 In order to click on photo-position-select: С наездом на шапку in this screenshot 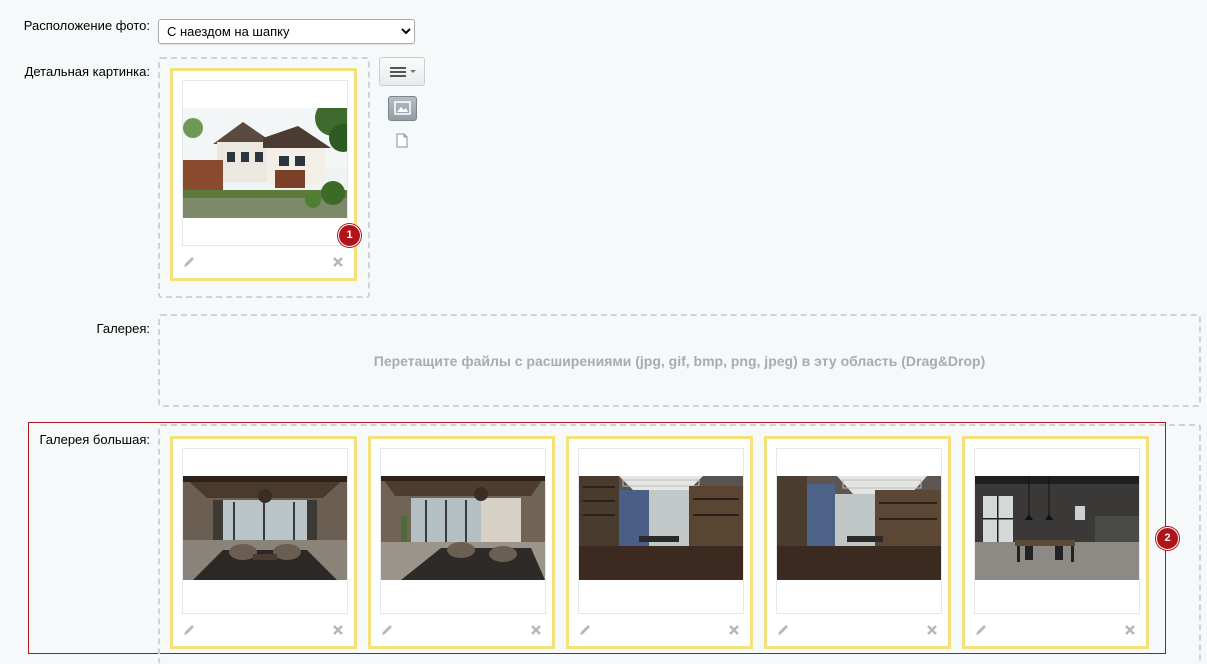, I will do `click(286, 31)`.